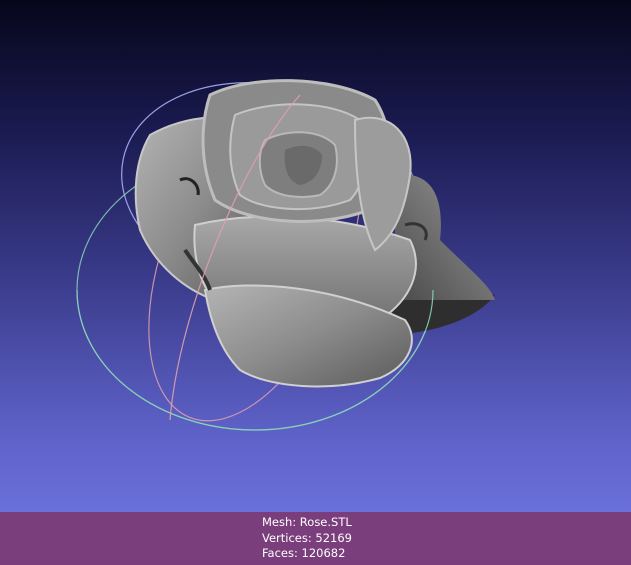  I want to click on mesh-name-label: Mesh: Rose.STL, so click(307, 522).